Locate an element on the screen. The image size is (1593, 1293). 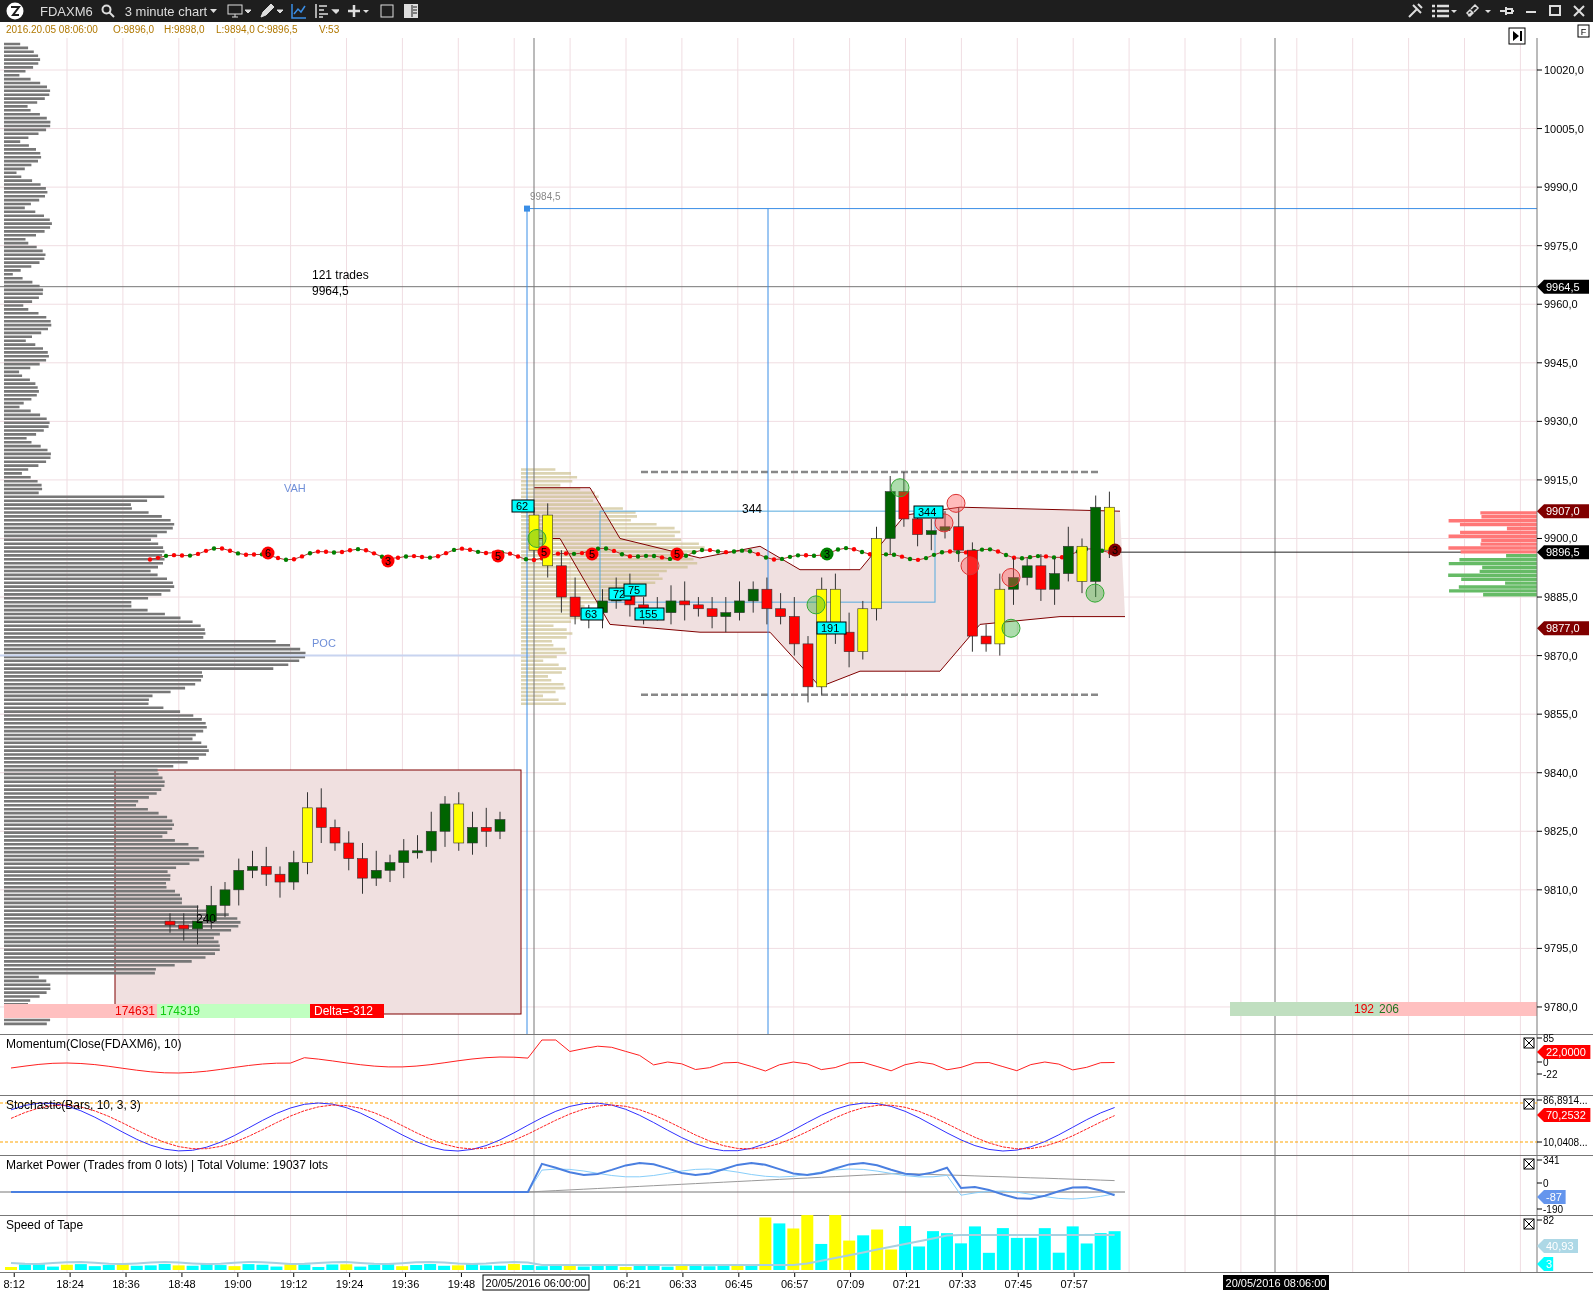
scroll-end-button is located at coordinates (1517, 36).